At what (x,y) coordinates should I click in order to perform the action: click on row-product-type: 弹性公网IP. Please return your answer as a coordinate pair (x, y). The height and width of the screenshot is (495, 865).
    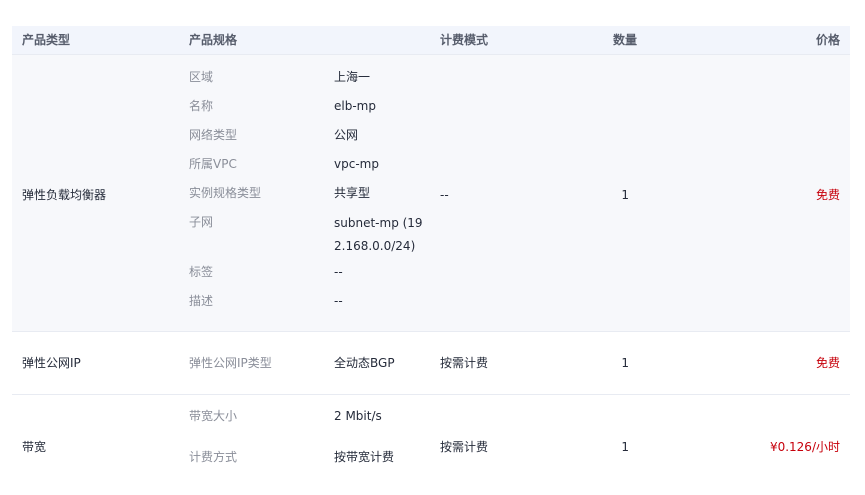
    Looking at the image, I should click on (51, 363).